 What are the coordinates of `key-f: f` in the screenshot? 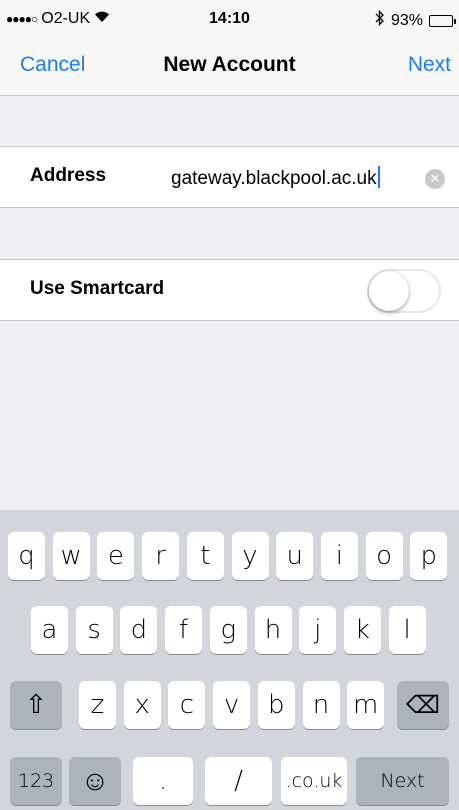 It's located at (184, 630).